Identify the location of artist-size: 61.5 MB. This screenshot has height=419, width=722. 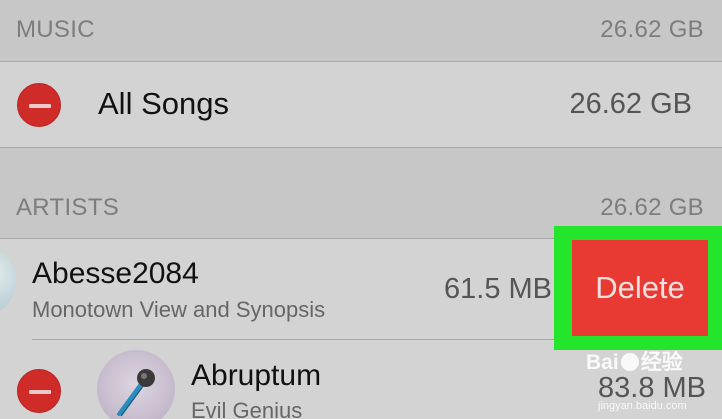
(498, 289).